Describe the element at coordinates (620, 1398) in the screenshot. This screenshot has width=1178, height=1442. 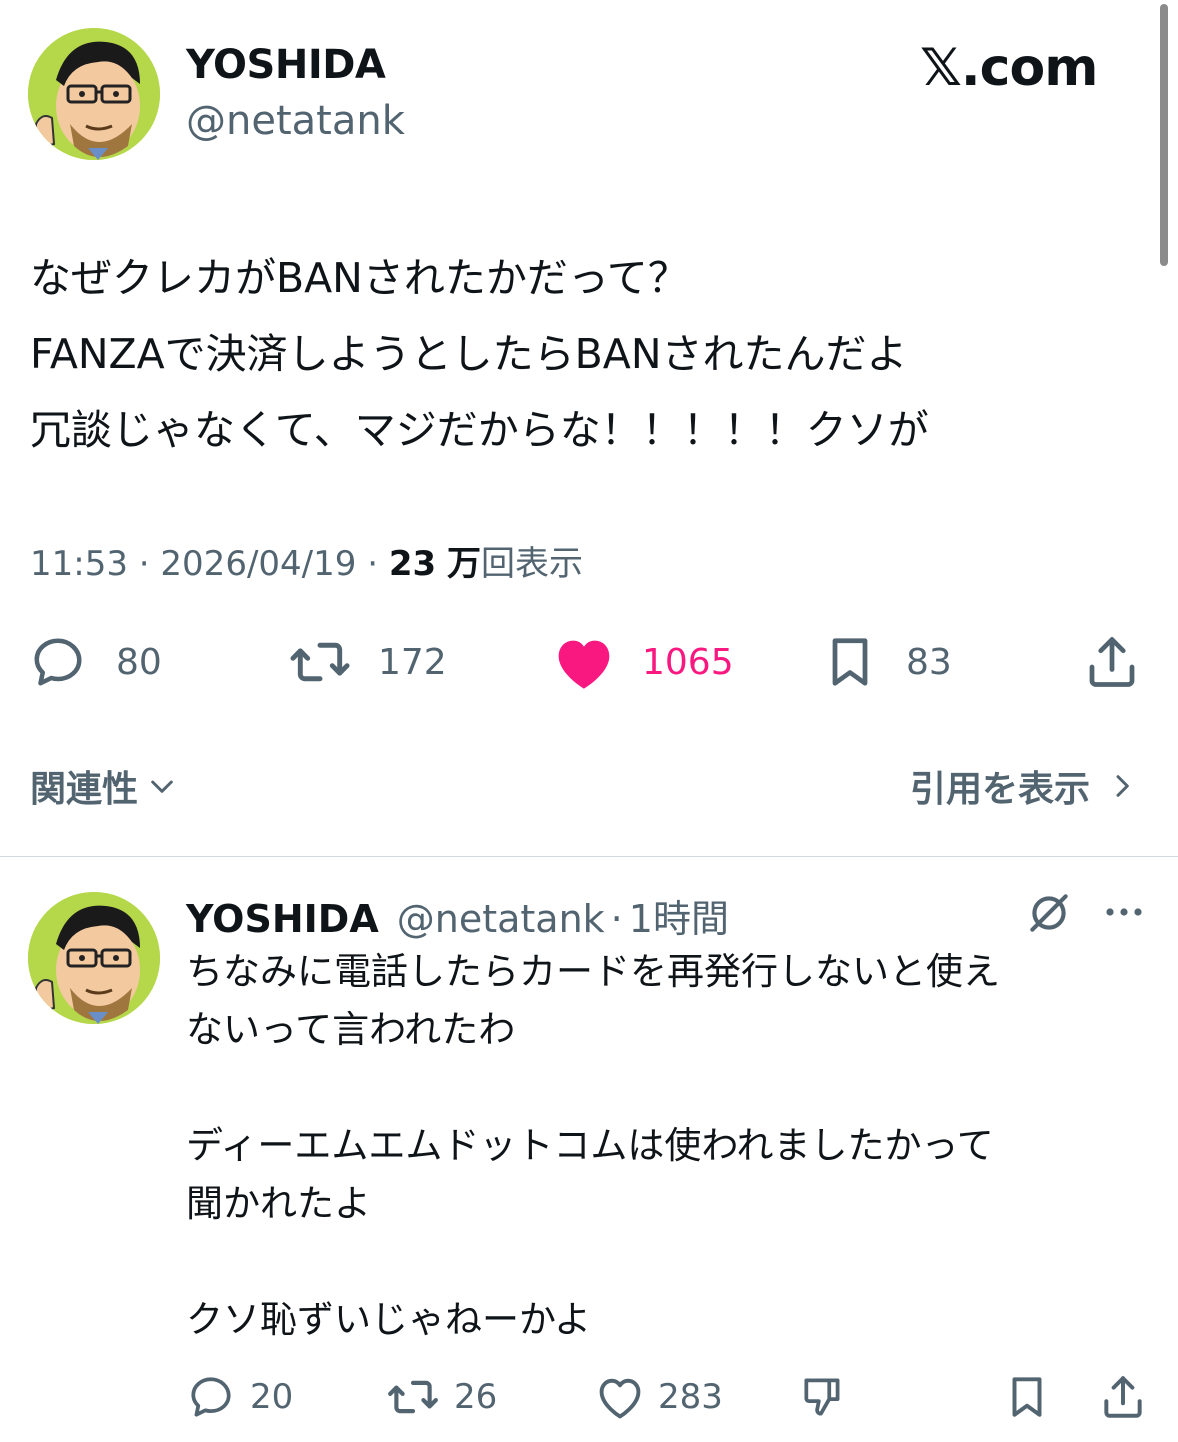
I see `heart-icon` at that location.